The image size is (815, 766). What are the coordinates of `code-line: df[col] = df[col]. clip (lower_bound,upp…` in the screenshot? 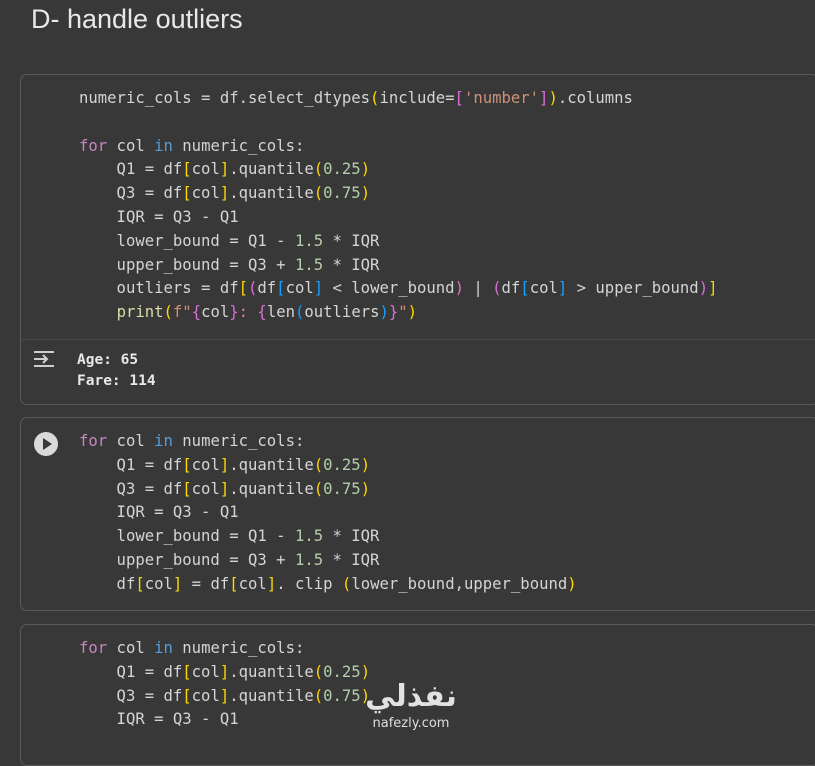 It's located at (328, 583).